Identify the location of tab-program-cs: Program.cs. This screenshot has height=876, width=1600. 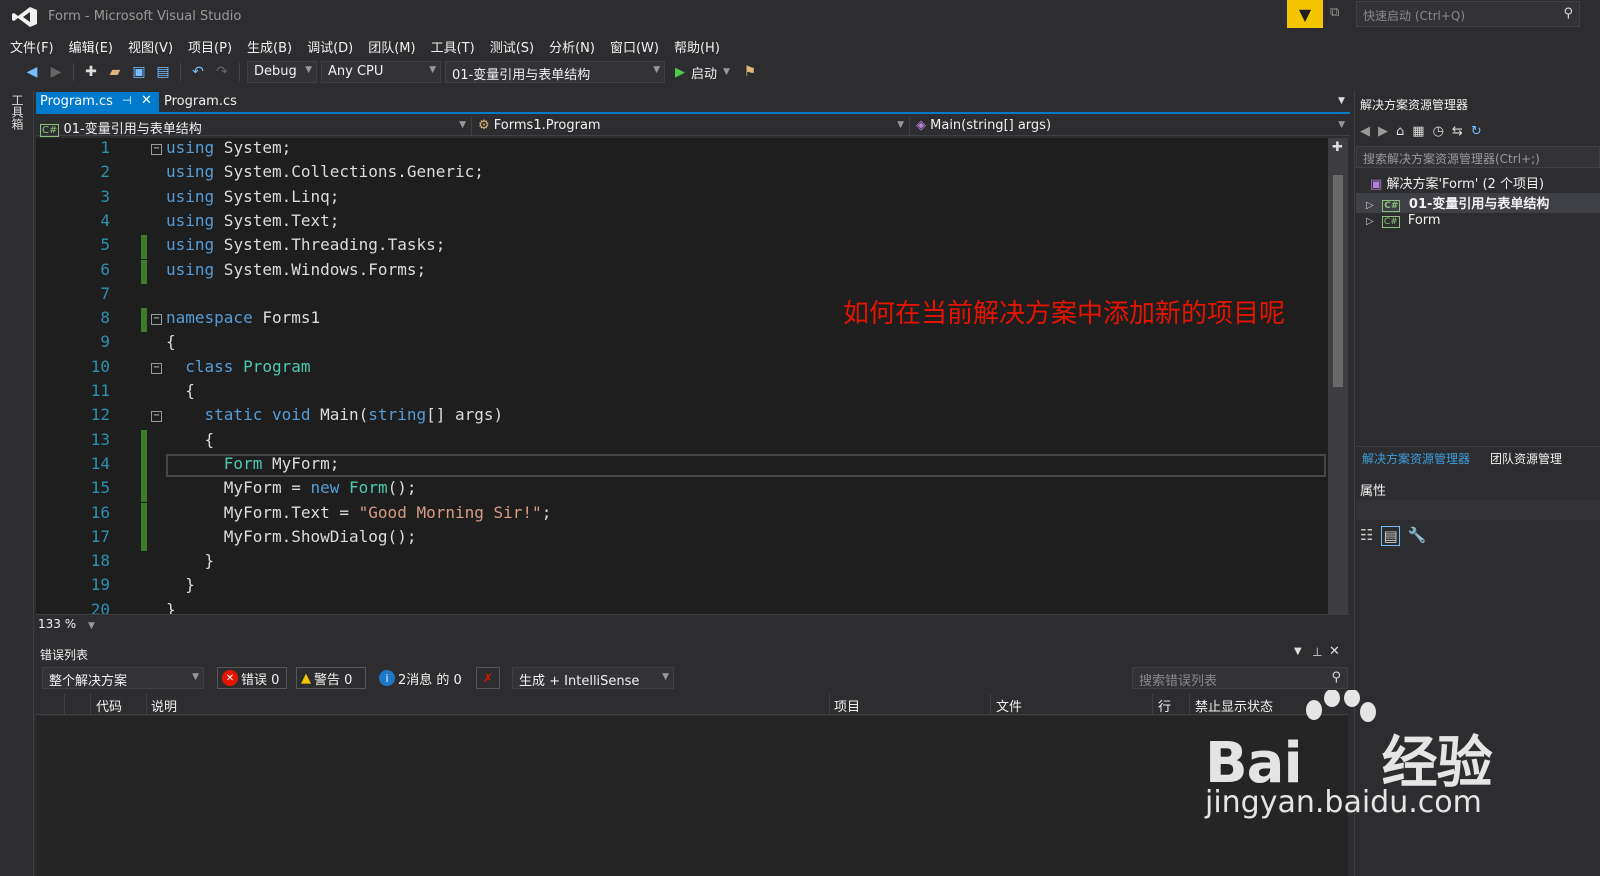
(200, 101).